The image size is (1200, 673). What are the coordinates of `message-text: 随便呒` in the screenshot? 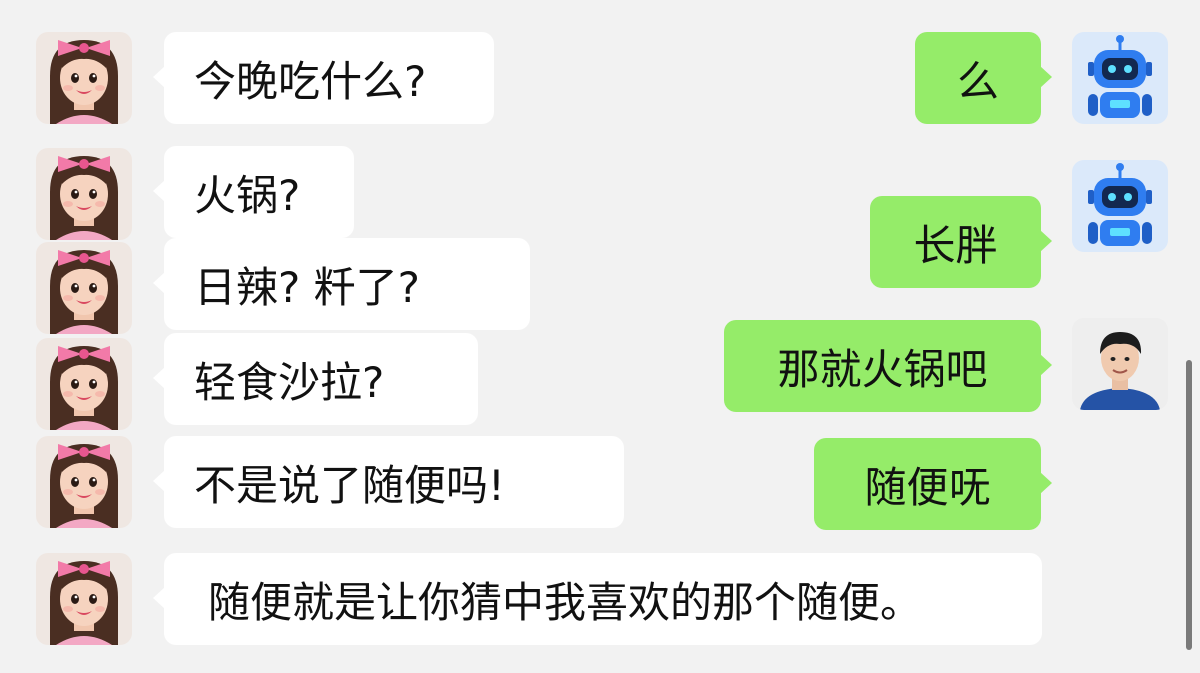 It's located at (927, 487).